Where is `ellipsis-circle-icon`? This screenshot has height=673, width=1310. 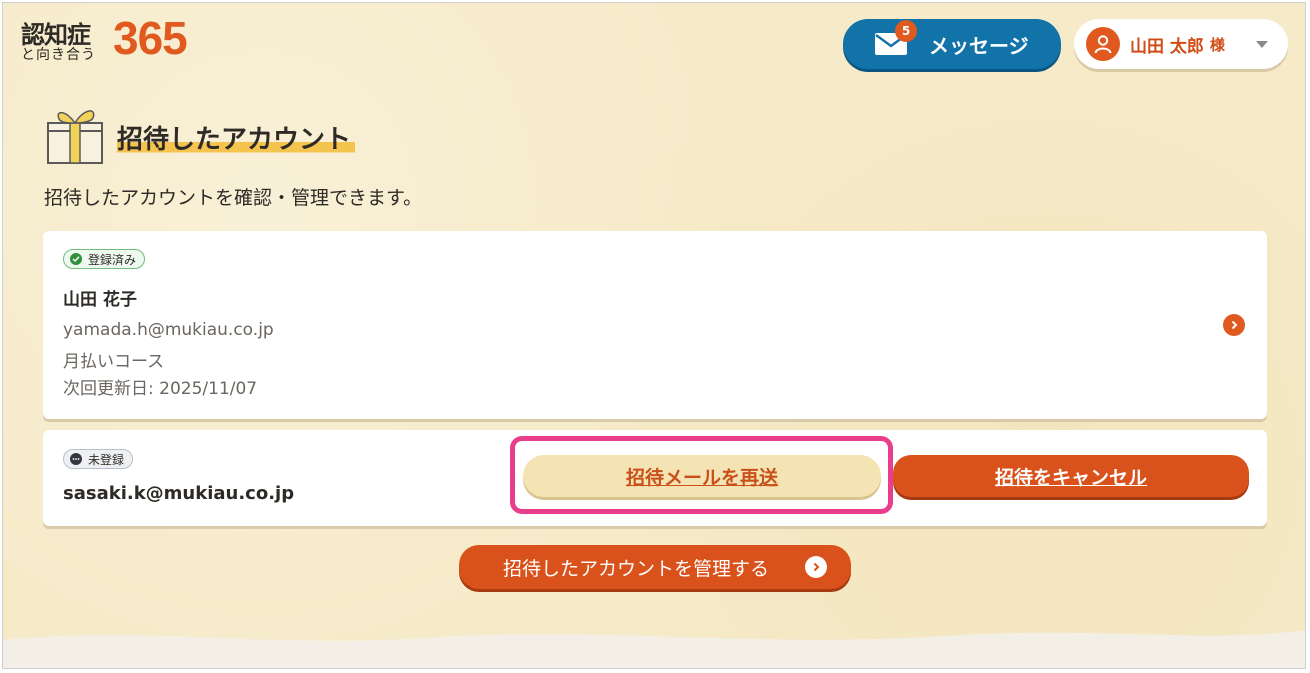
ellipsis-circle-icon is located at coordinates (76, 459).